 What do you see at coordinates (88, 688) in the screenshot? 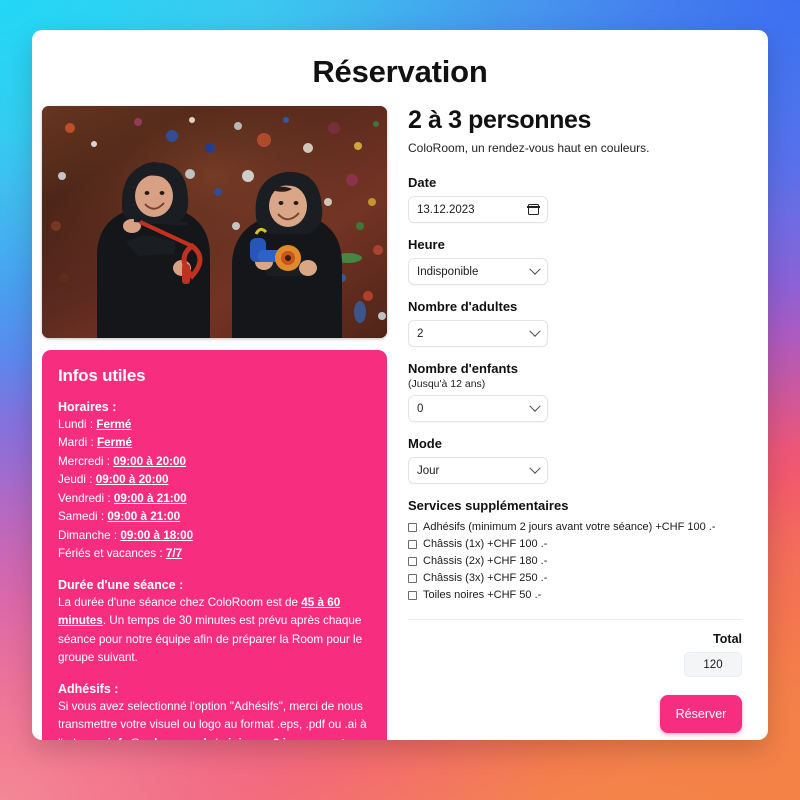
I see `stickers-heading: Adhésifs :` at bounding box center [88, 688].